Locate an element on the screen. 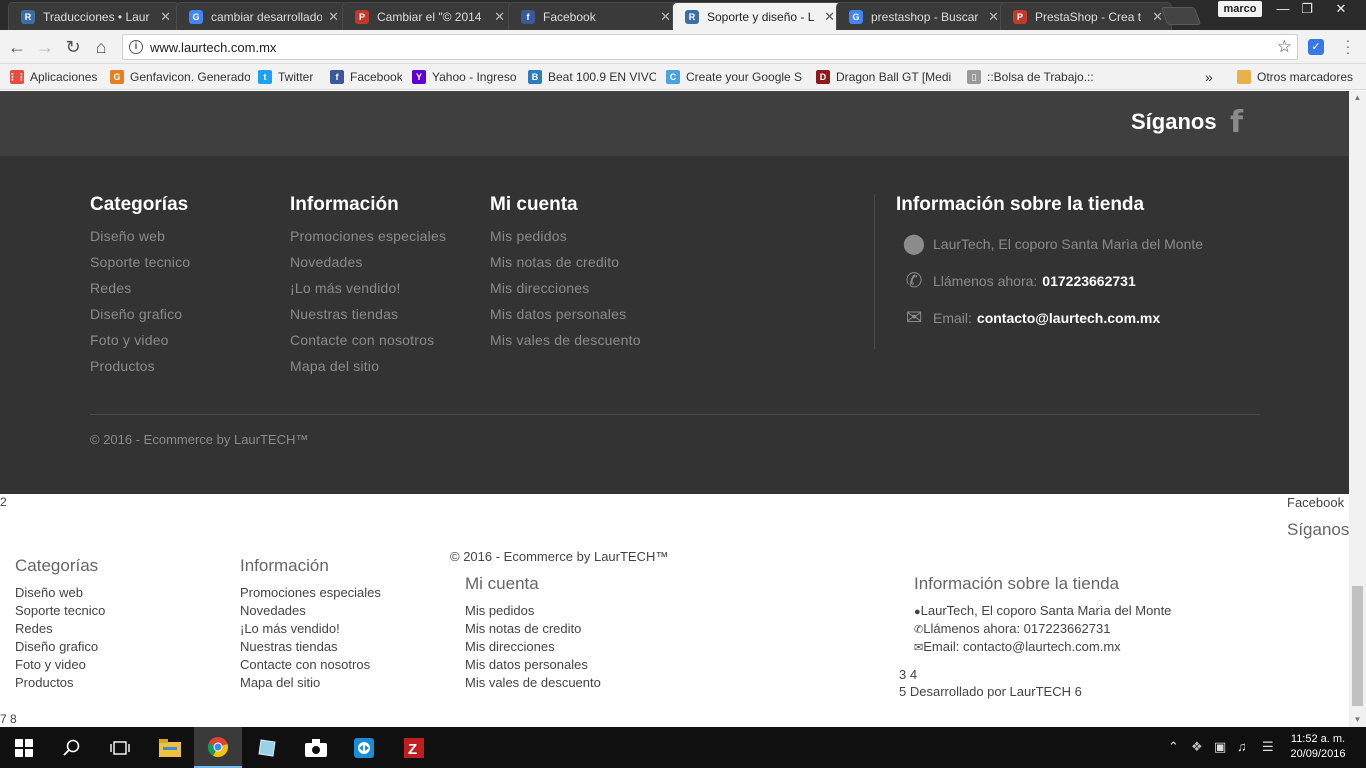 The height and width of the screenshot is (768, 1366). page-scrollbar: ▲ ▼ is located at coordinates (1357, 409).